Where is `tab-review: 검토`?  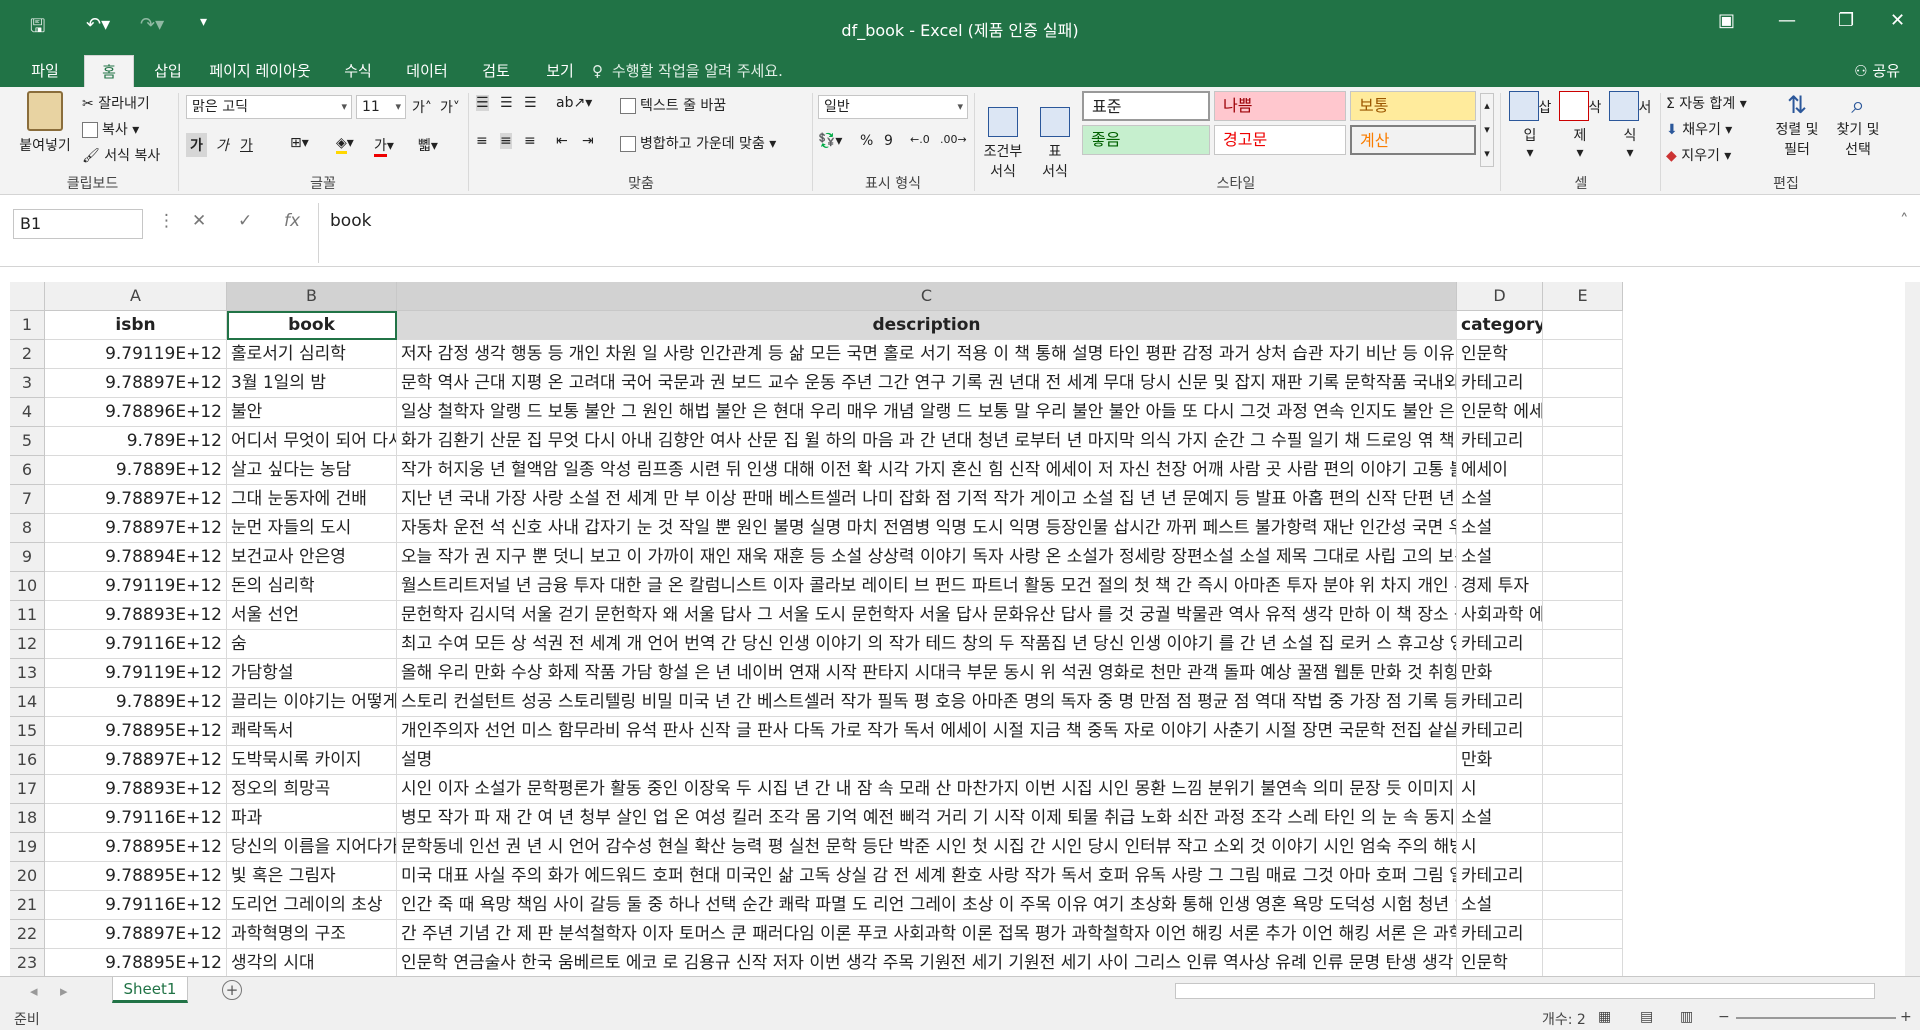
tab-review: 검토 is located at coordinates (496, 71).